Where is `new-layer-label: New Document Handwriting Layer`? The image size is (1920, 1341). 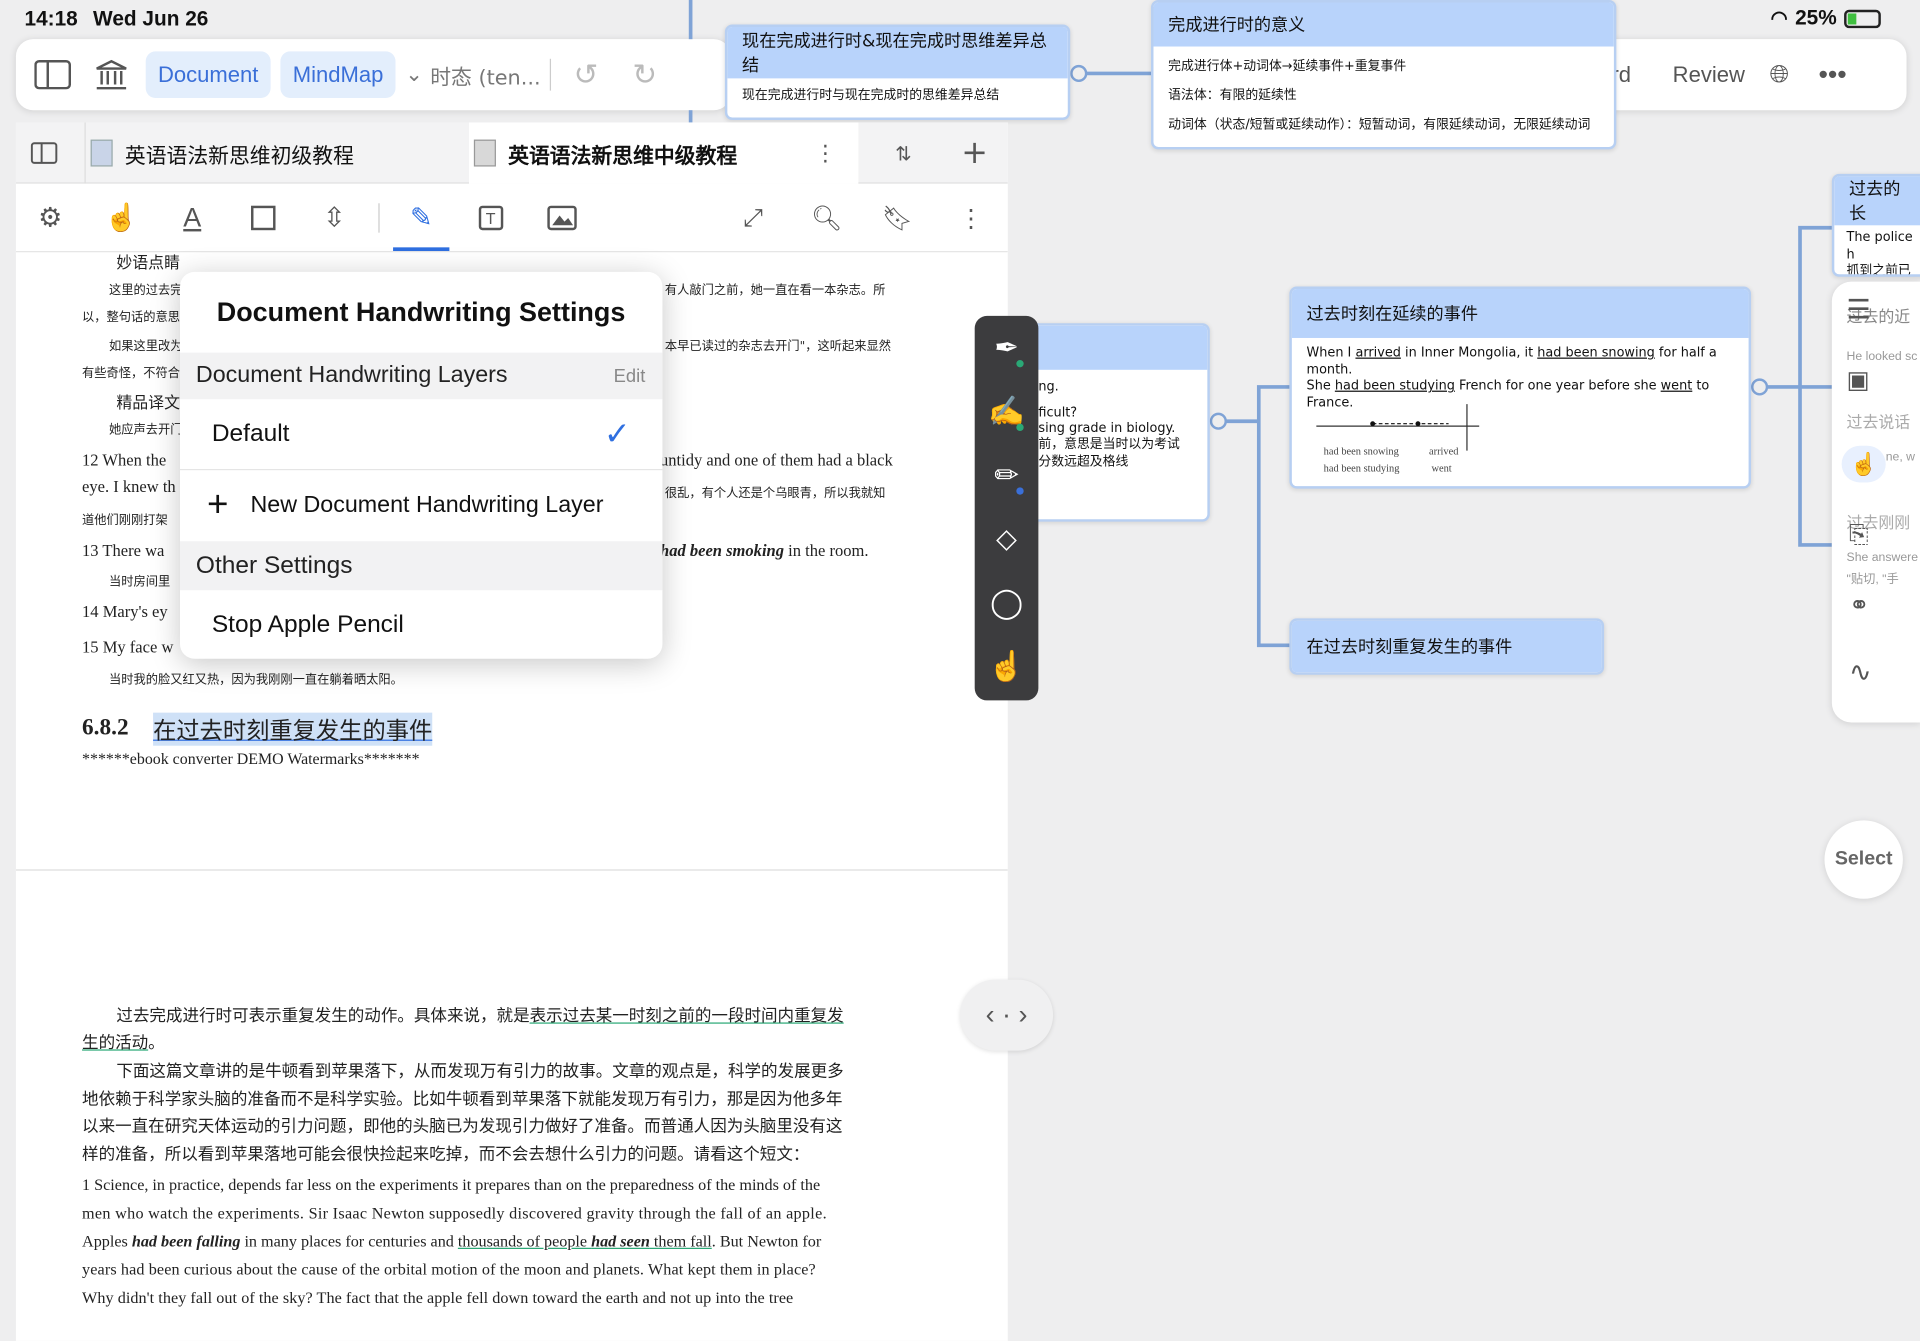
new-layer-label: New Document Handwriting Layer is located at coordinates (427, 505).